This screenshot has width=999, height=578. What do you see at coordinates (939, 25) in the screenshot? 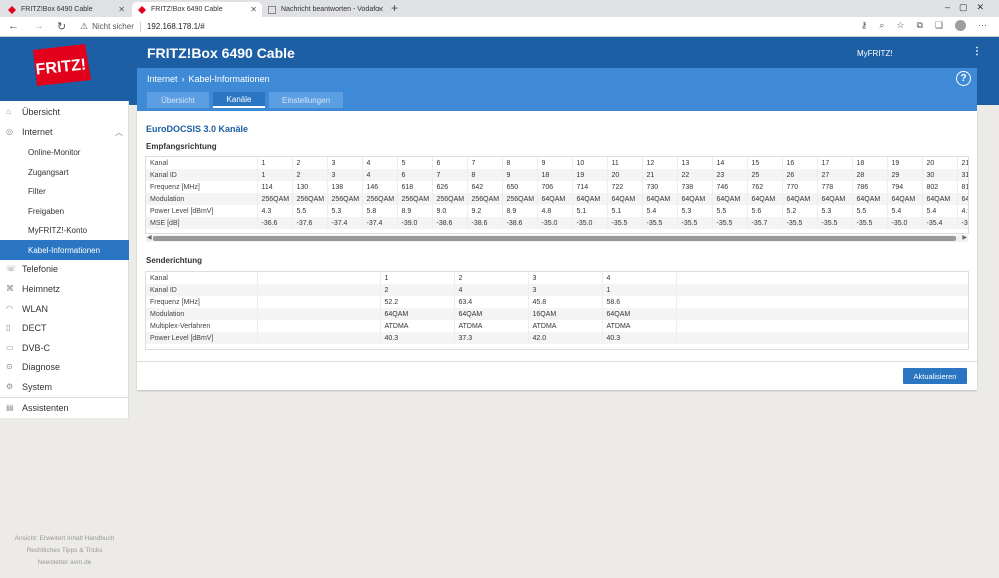
I see `extensions-icon: ❏` at bounding box center [939, 25].